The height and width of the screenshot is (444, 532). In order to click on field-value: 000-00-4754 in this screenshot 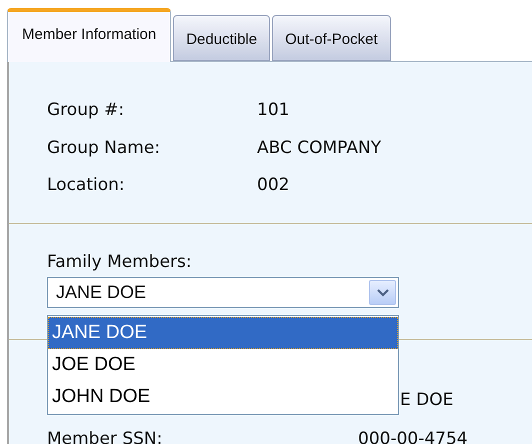, I will do `click(413, 436)`.